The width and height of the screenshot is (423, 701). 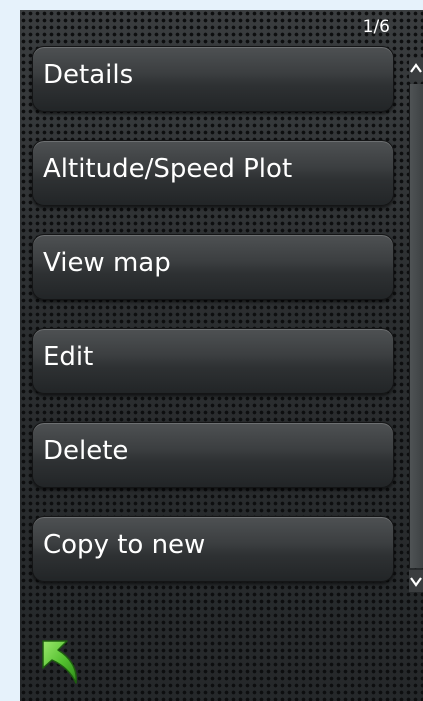 I want to click on chevron-down-icon, so click(x=416, y=581).